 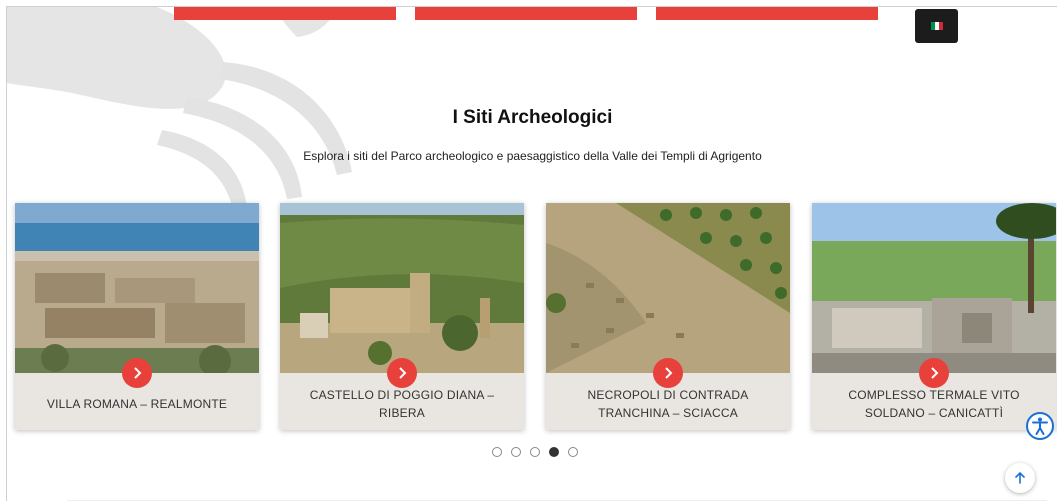 I want to click on carousel-dot-4-active, so click(x=554, y=452).